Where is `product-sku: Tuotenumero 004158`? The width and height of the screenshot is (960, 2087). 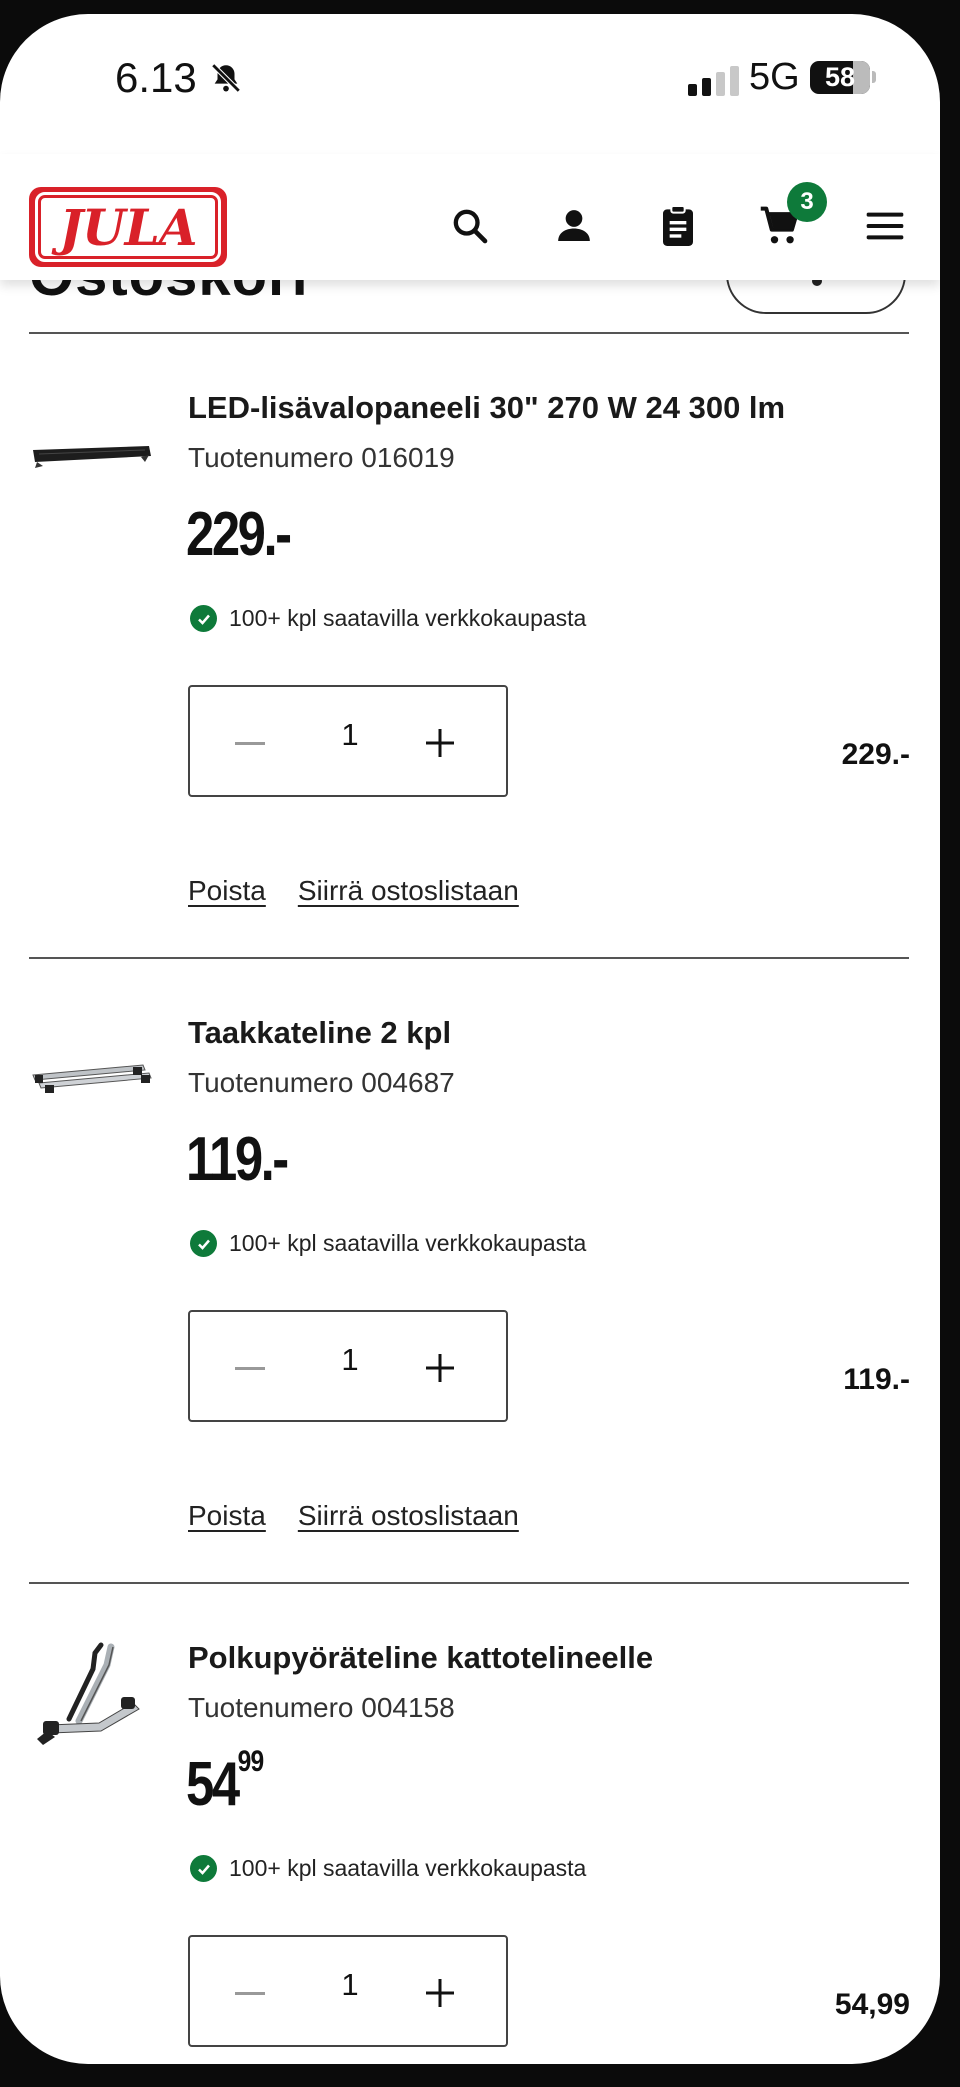 product-sku: Tuotenumero 004158 is located at coordinates (321, 1707).